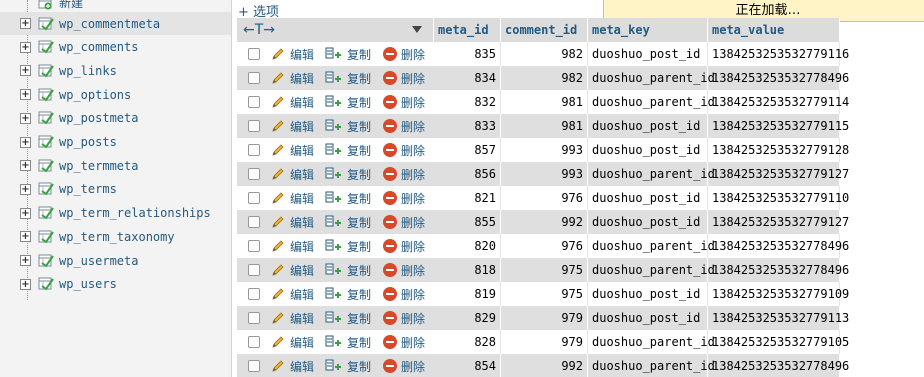 The width and height of the screenshot is (924, 377). I want to click on sidebar-table-item: + wp_termmeta, so click(115, 165).